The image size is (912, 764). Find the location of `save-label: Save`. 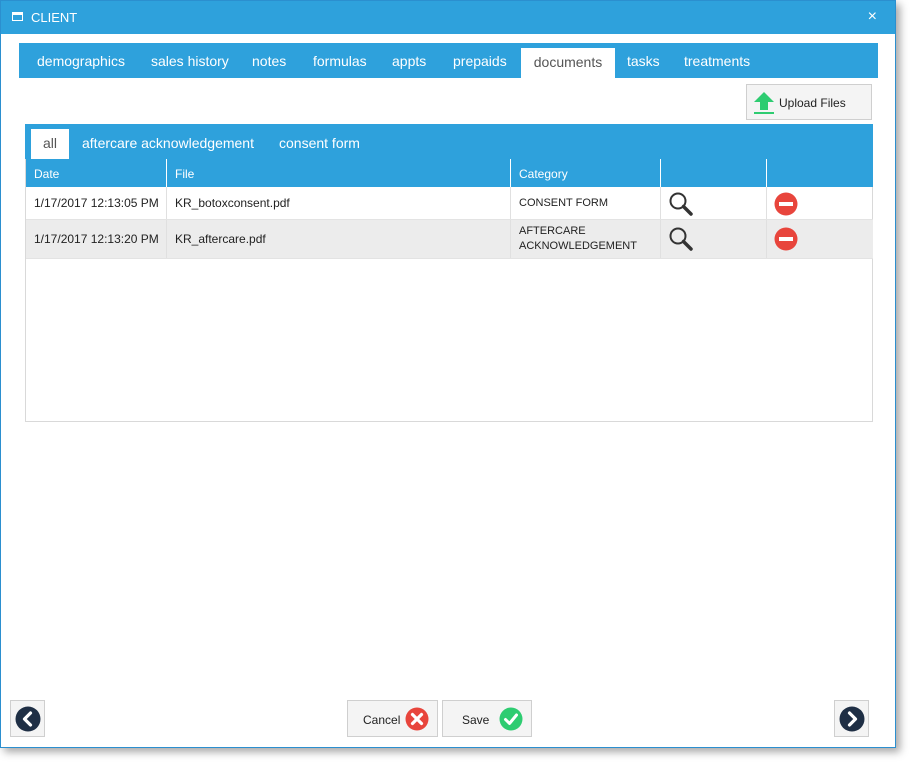

save-label: Save is located at coordinates (476, 720).